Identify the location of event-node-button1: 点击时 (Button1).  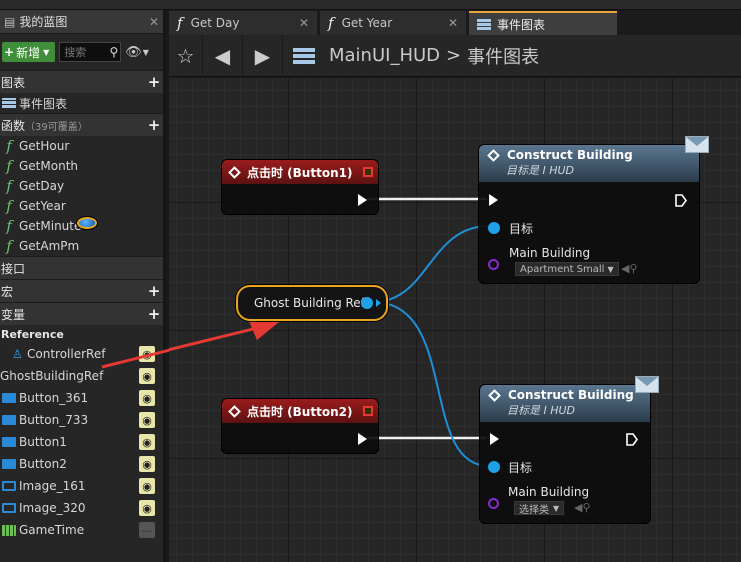
(300, 187).